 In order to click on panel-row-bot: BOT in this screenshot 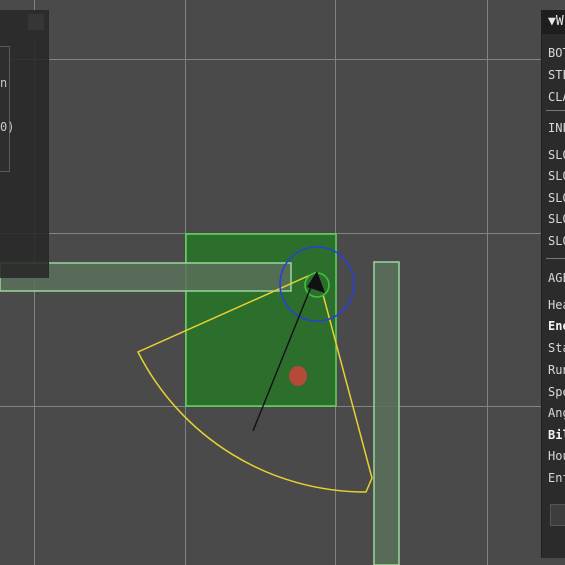, I will do `click(556, 53)`.